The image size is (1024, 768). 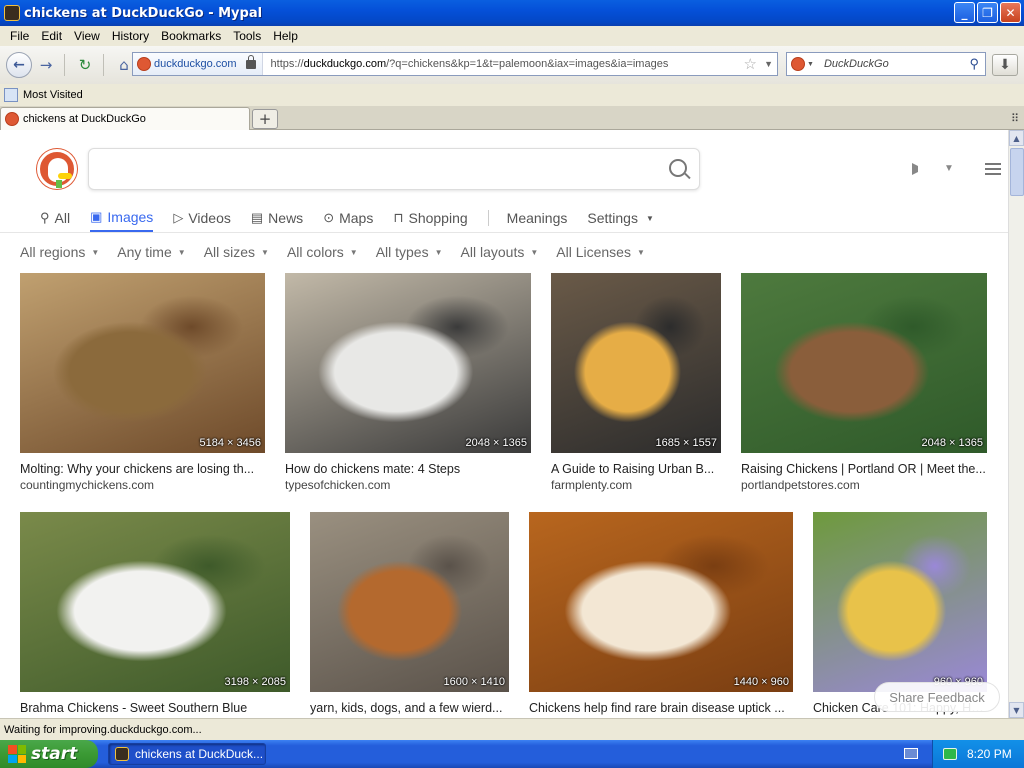 I want to click on filter-sizes: All sizes ▼, so click(x=236, y=252).